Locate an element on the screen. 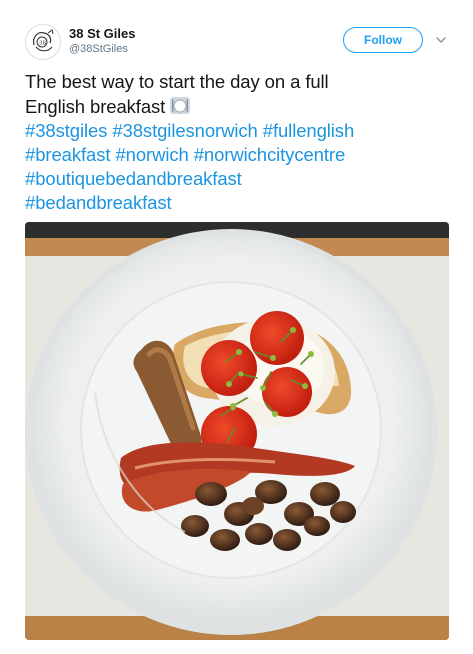 The width and height of the screenshot is (473, 654). hashtag-link: #38stgiles is located at coordinates (66, 130).